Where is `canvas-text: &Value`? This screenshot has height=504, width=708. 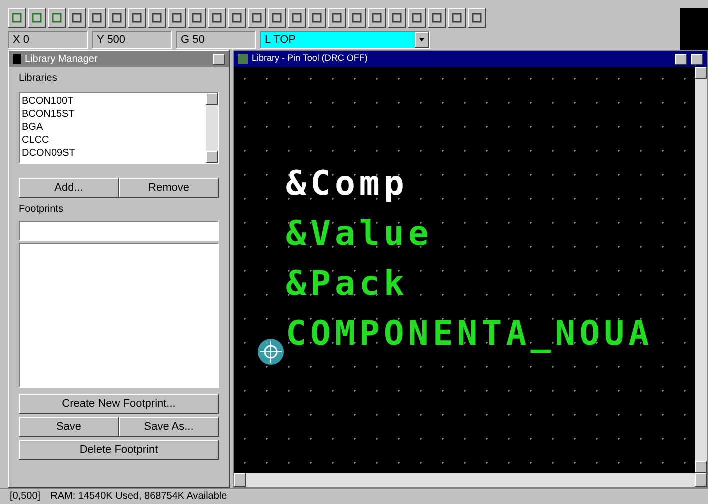
canvas-text: &Value is located at coordinates (359, 234).